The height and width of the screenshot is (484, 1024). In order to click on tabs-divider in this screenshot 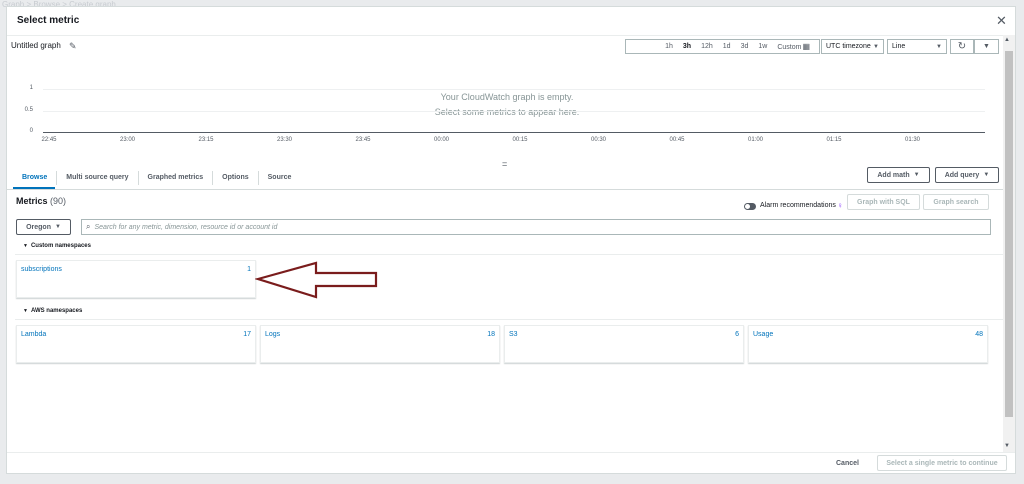, I will do `click(505, 189)`.